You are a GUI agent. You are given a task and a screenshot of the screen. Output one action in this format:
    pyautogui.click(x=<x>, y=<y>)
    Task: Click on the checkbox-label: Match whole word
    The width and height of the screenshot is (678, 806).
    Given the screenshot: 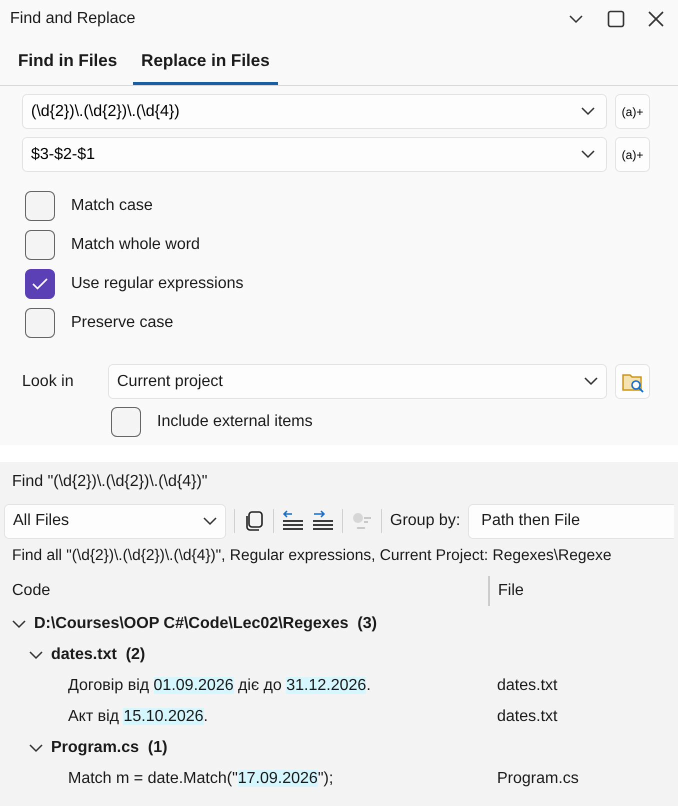 What is the action you would take?
    pyautogui.click(x=135, y=244)
    